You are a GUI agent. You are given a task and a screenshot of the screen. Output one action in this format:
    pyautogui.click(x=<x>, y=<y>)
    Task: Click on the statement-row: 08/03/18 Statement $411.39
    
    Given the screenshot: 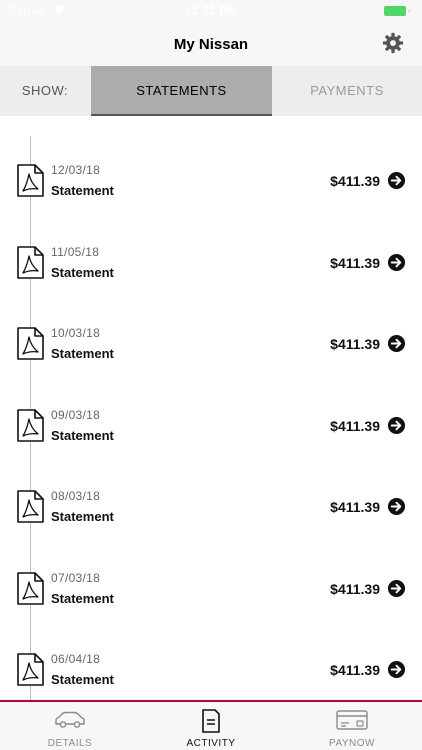 What is the action you would take?
    pyautogui.click(x=211, y=503)
    